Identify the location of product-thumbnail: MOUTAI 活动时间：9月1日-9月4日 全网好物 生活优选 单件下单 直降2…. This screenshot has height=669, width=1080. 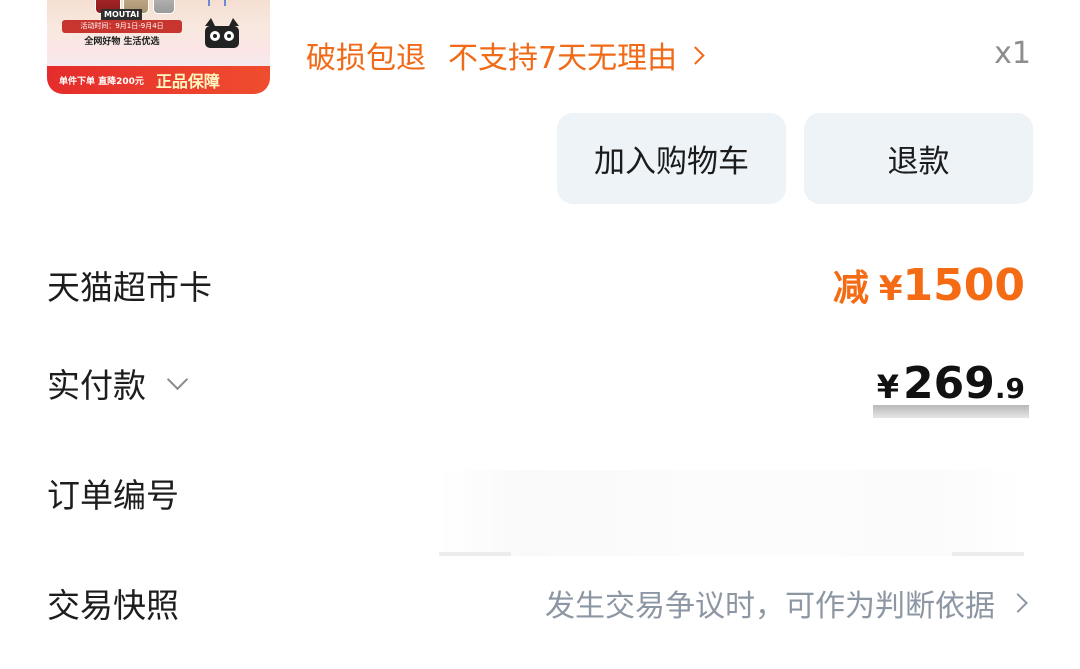
(158, 47).